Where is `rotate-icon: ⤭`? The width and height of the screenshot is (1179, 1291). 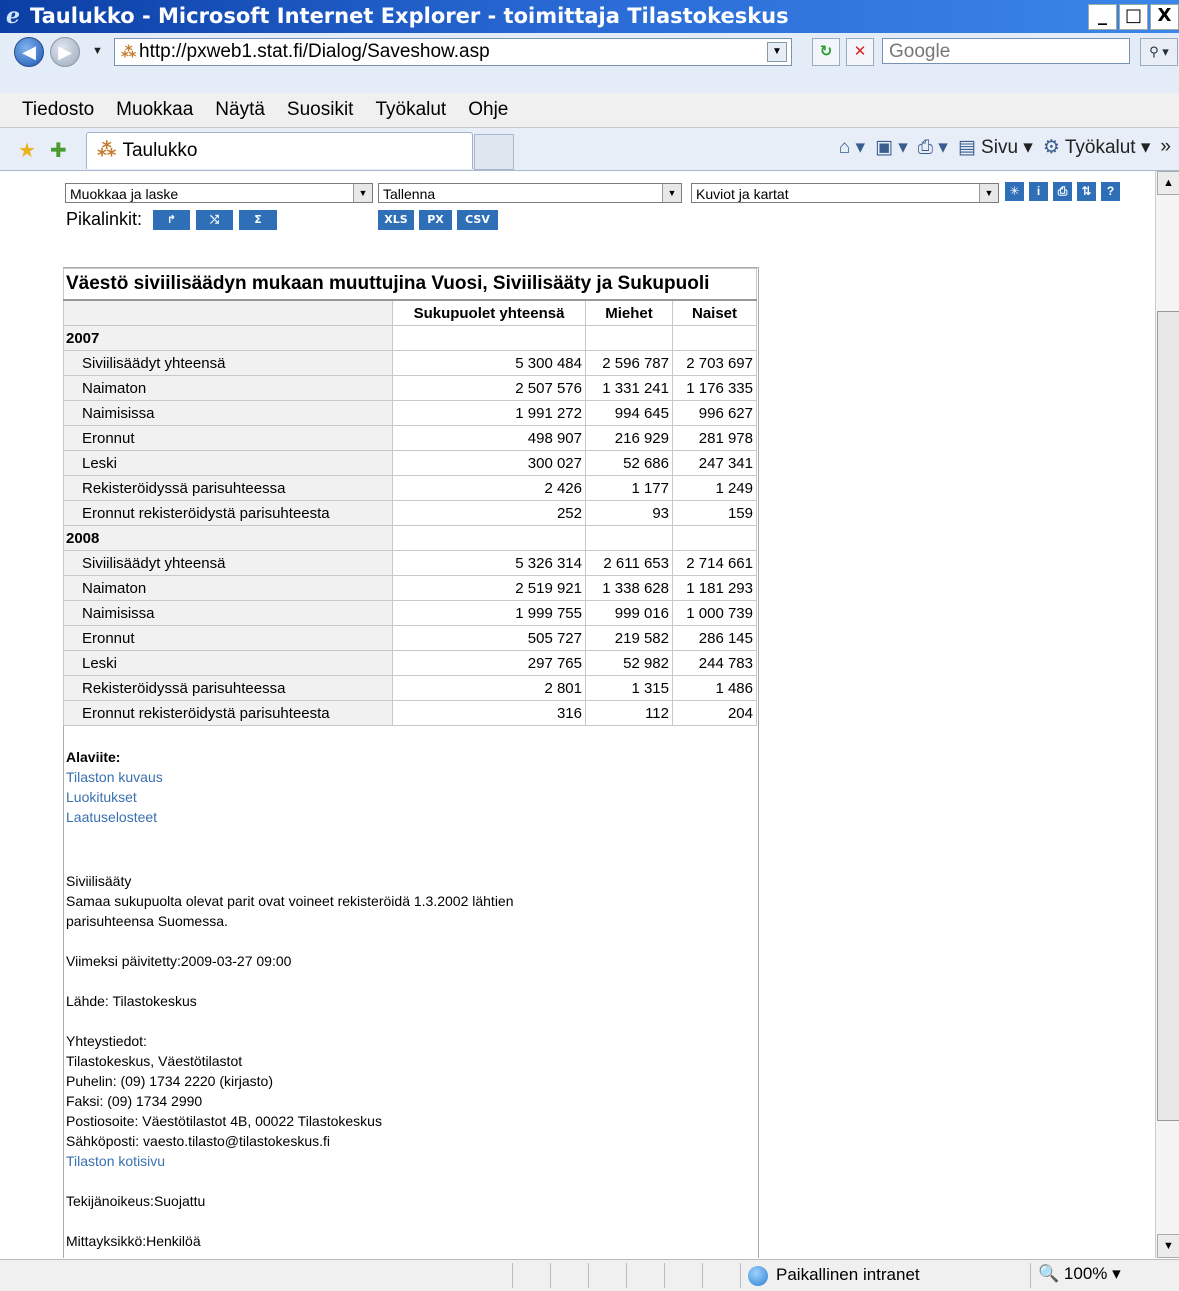
rotate-icon: ⤭ is located at coordinates (214, 220).